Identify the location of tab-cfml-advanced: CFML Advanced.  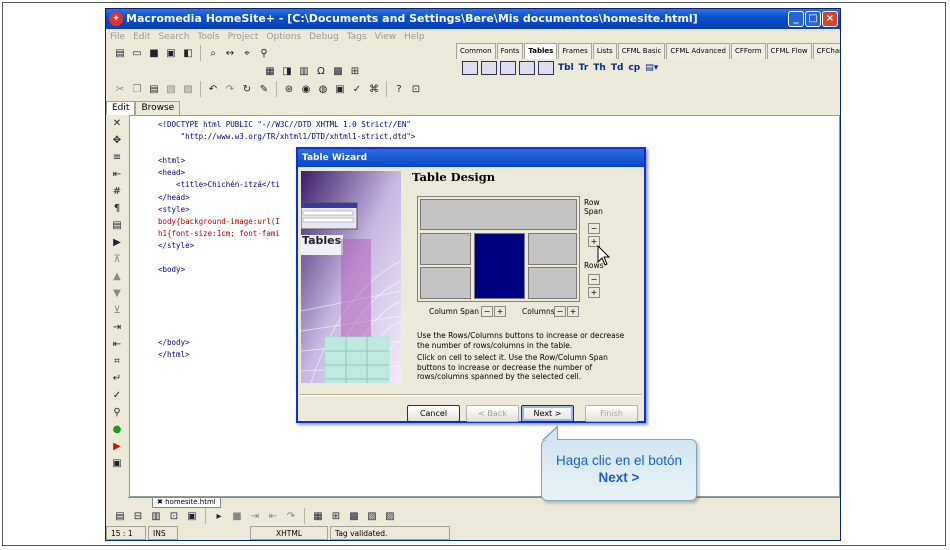
(698, 51).